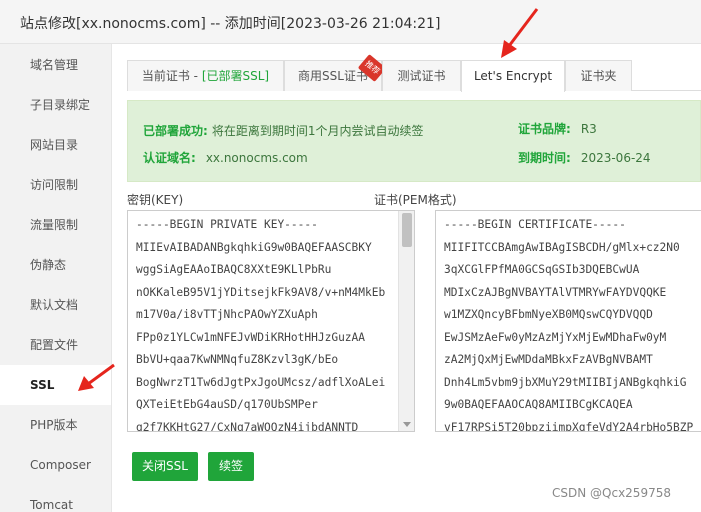 This screenshot has height=512, width=701. What do you see at coordinates (569, 426) in the screenshot?
I see `cert-line: vF17RPSi5T20bpziimpXqfeVdY2A4rbHo5BZP` at bounding box center [569, 426].